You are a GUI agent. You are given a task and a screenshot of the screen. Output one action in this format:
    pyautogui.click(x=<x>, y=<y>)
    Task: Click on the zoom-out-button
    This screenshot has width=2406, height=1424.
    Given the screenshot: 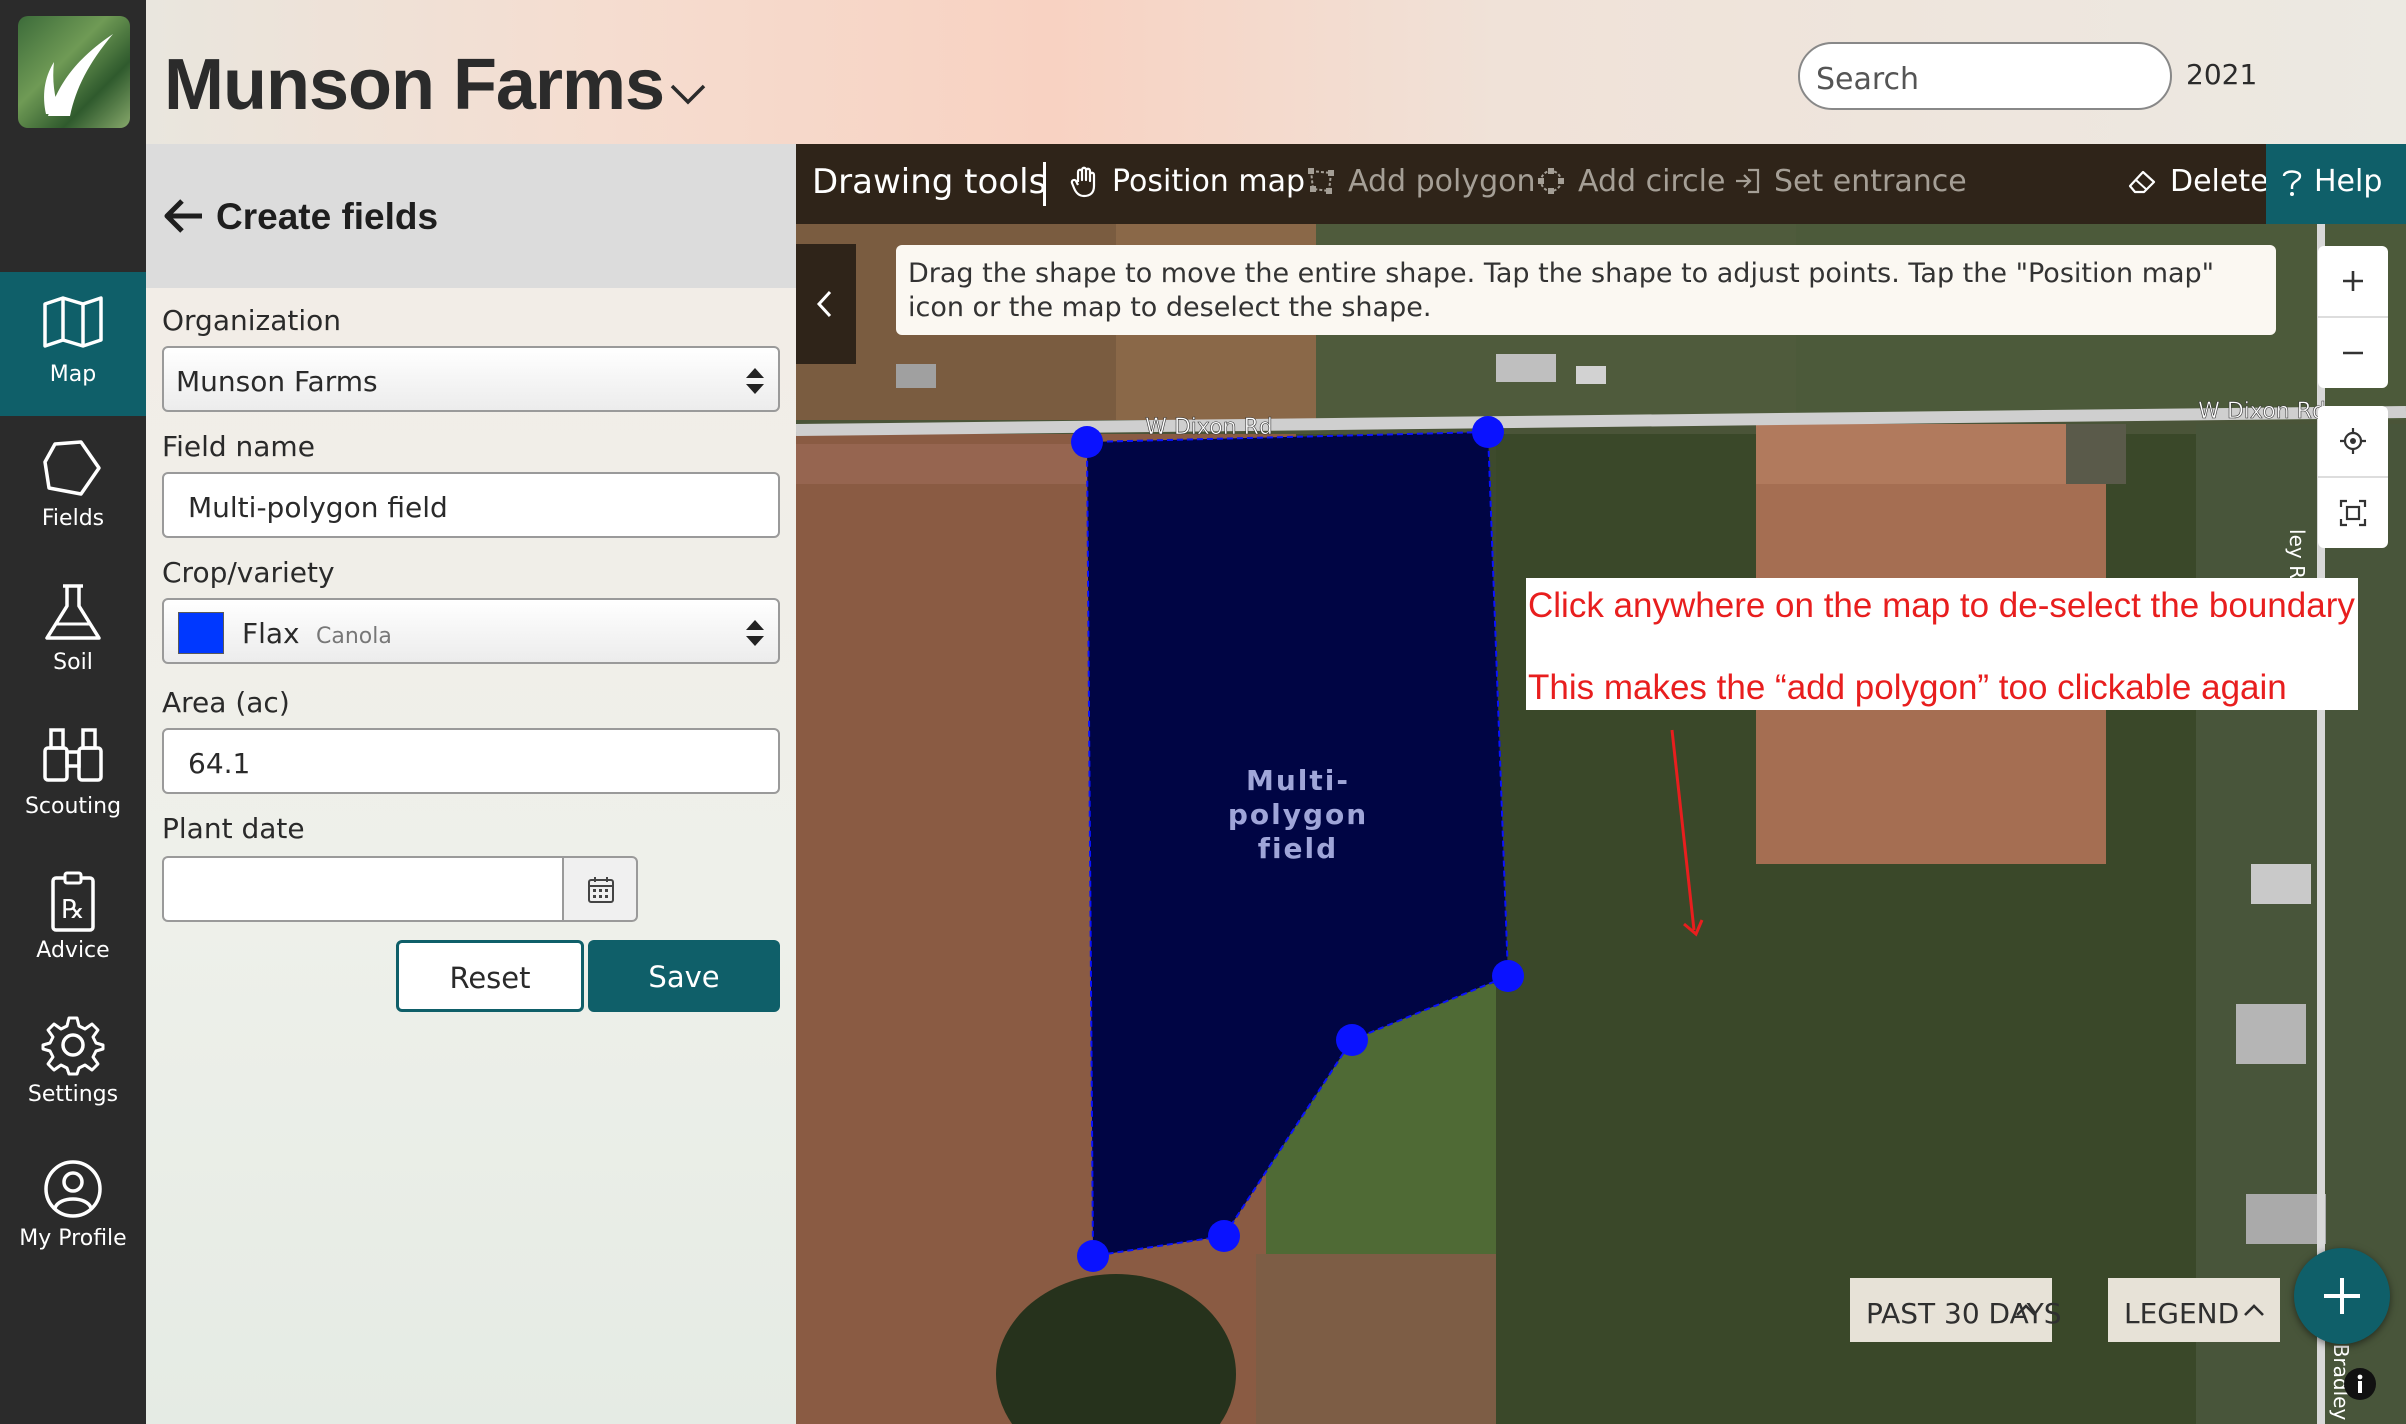 What is the action you would take?
    pyautogui.click(x=2353, y=353)
    